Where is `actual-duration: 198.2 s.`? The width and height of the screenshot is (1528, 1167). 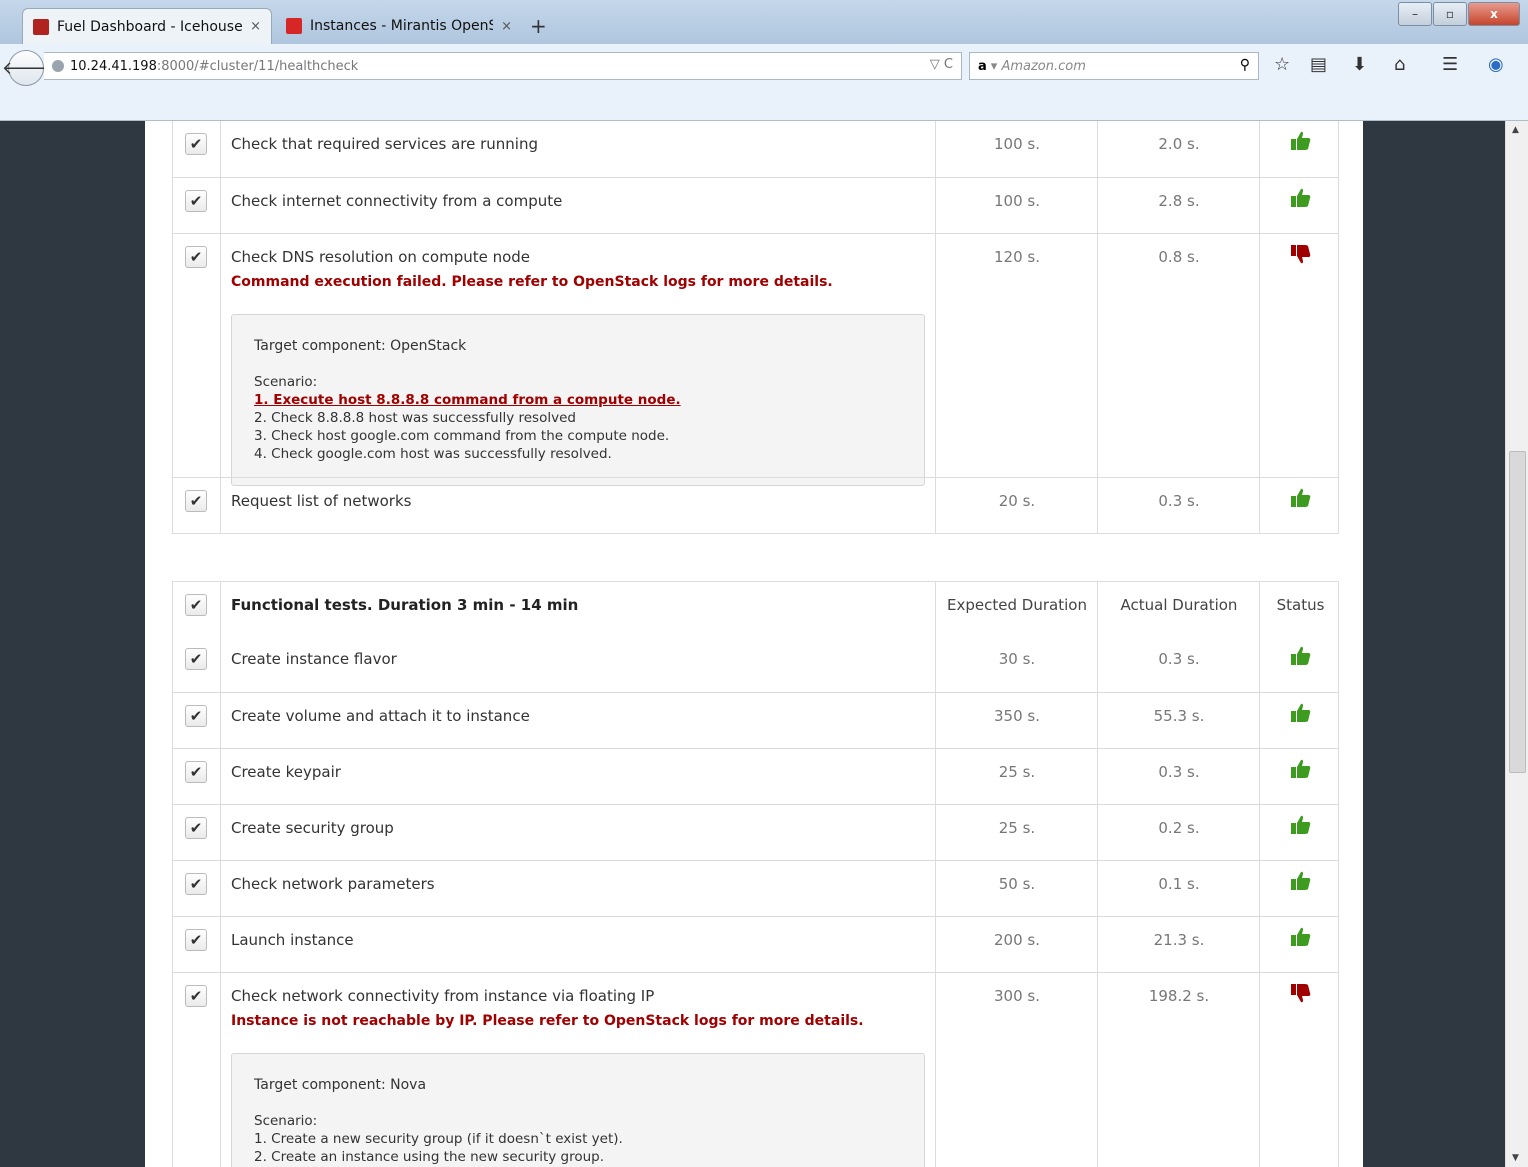
actual-duration: 198.2 s. is located at coordinates (1179, 996).